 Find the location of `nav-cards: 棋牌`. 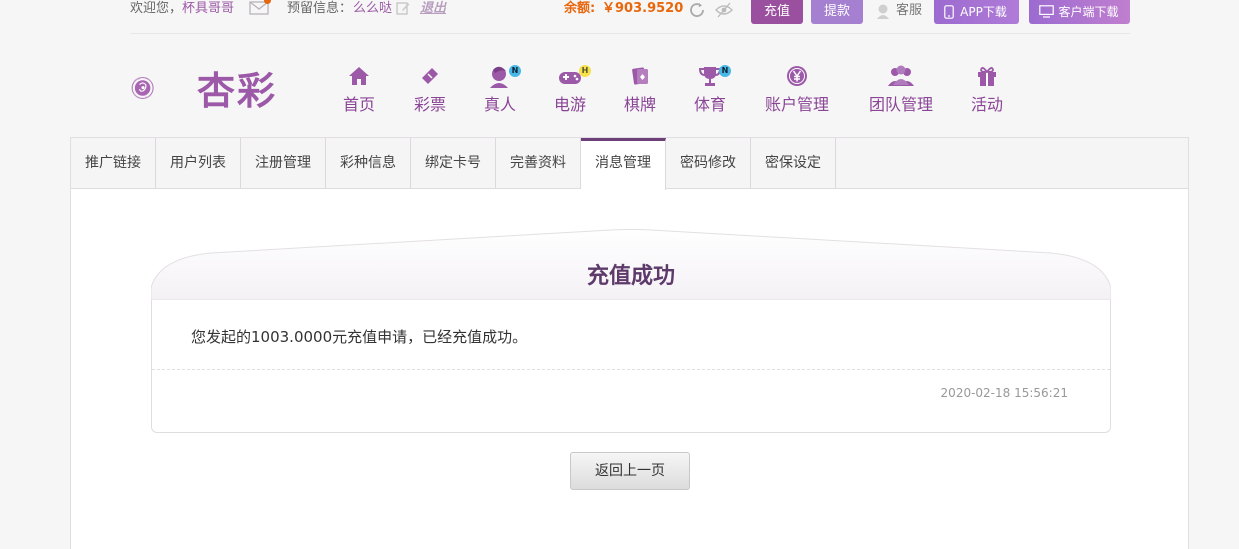

nav-cards: 棋牌 is located at coordinates (640, 89).